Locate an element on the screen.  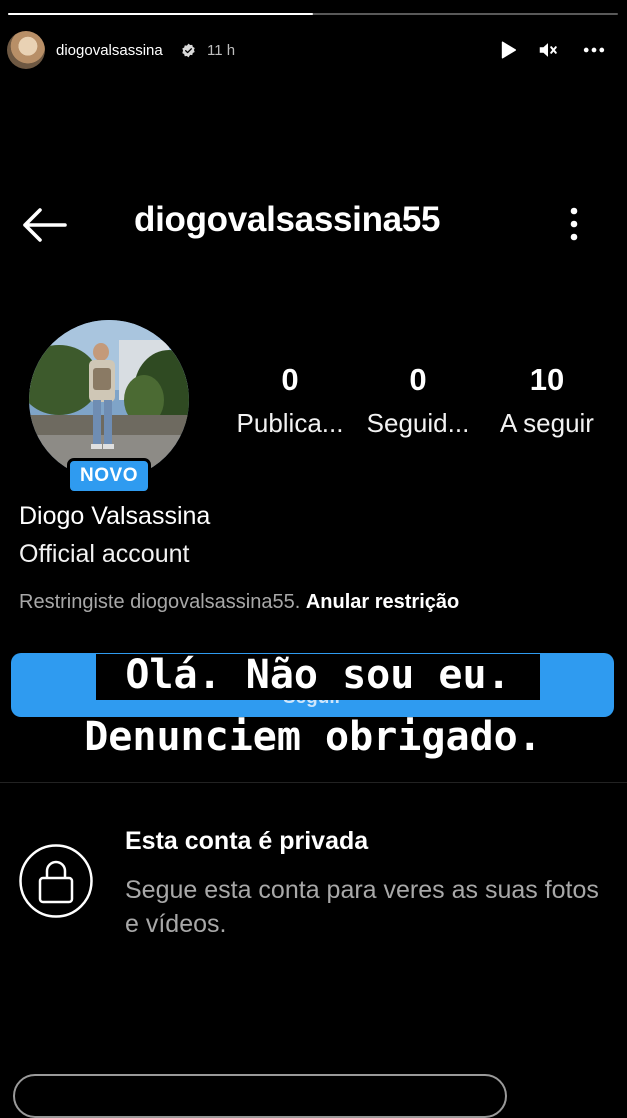
undo-restriction-link: Anular restrição is located at coordinates (382, 602).